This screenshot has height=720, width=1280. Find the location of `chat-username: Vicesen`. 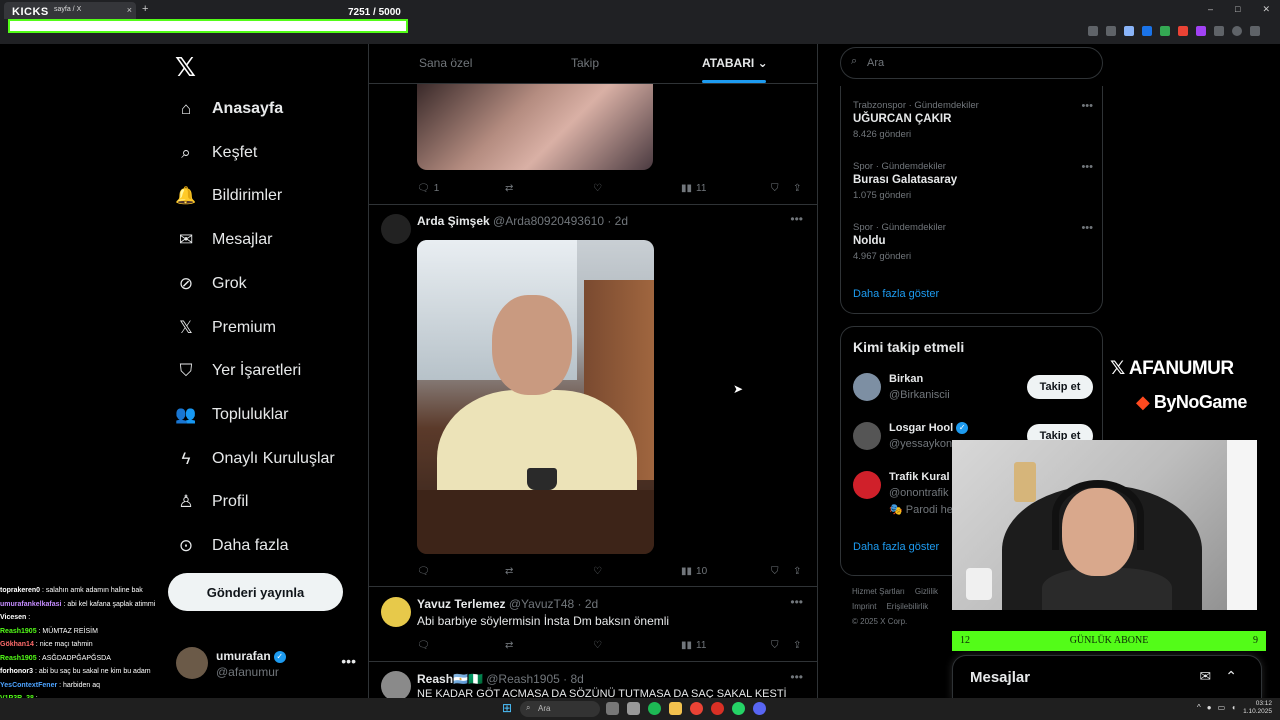

chat-username: Vicesen is located at coordinates (13, 617).